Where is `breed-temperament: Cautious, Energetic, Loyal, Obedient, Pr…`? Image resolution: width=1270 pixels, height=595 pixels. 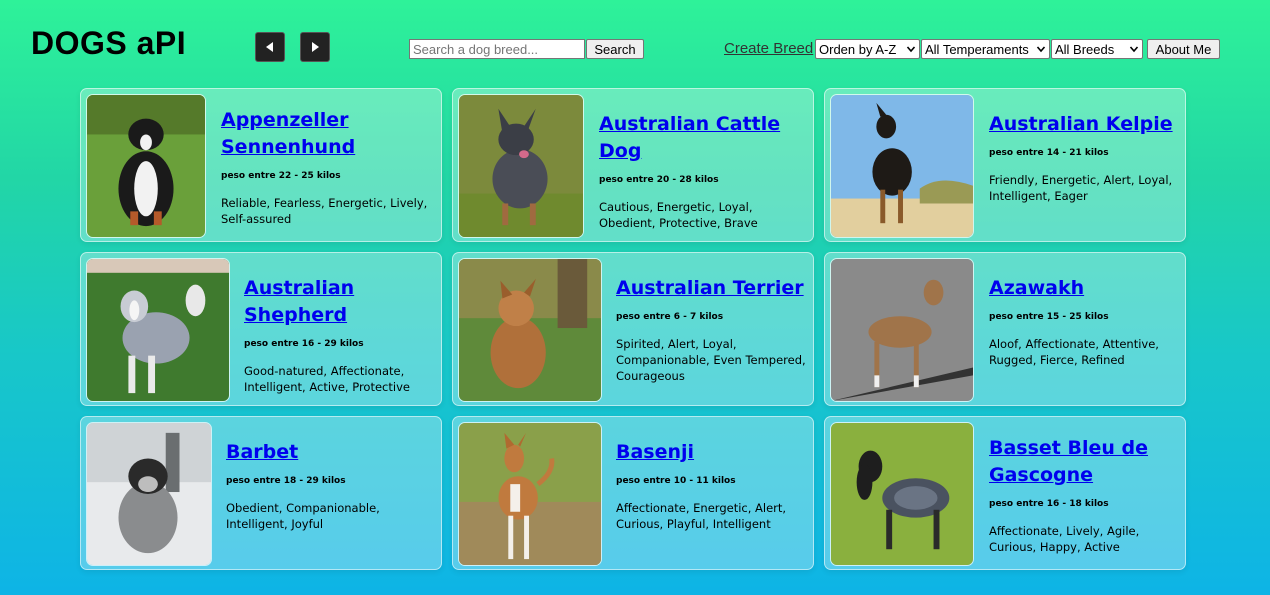 breed-temperament: Cautious, Energetic, Loyal, Obedient, Pr… is located at coordinates (678, 215).